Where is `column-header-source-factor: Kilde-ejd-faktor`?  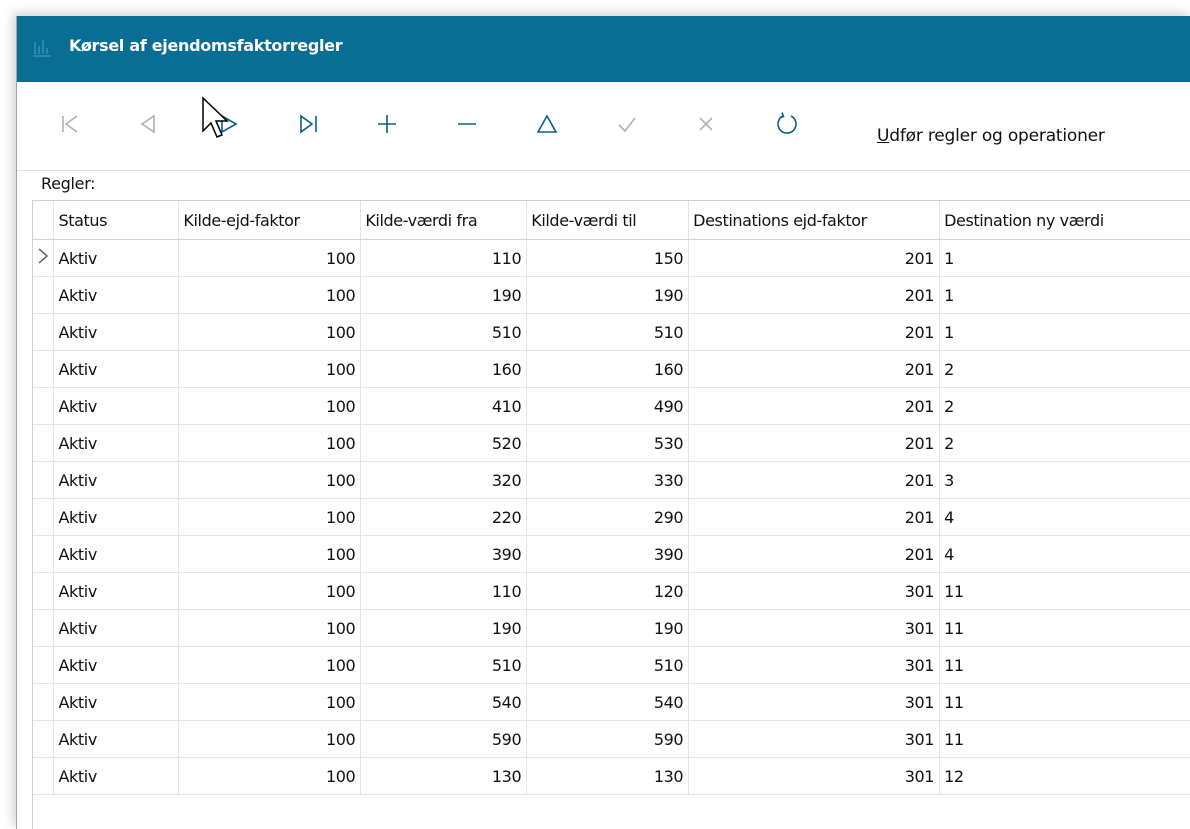
column-header-source-factor: Kilde-ejd-faktor is located at coordinates (270, 220).